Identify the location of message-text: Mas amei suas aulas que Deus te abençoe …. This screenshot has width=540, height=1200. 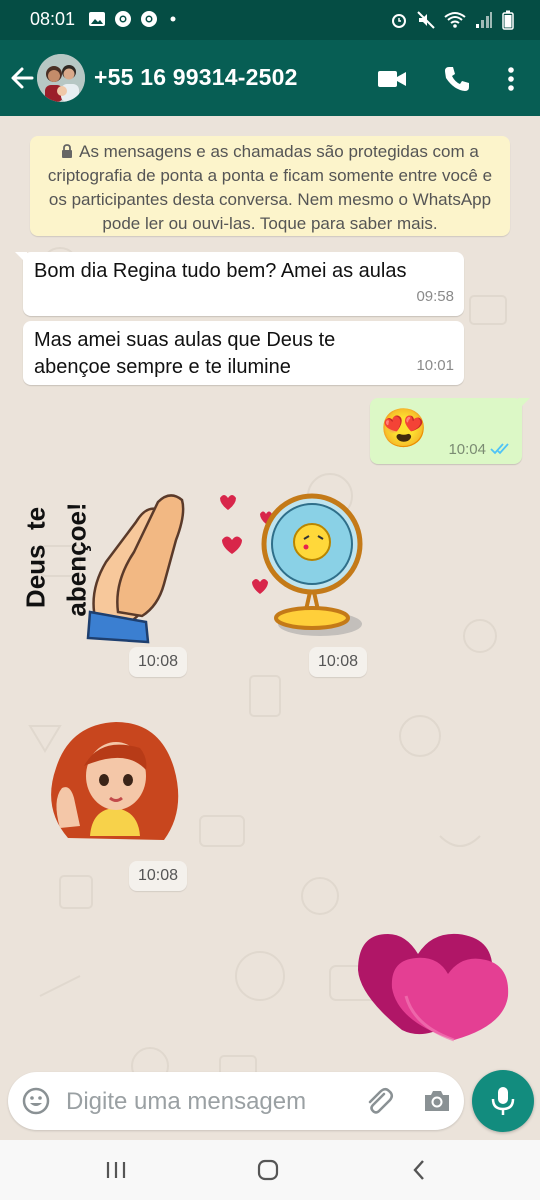
(185, 353).